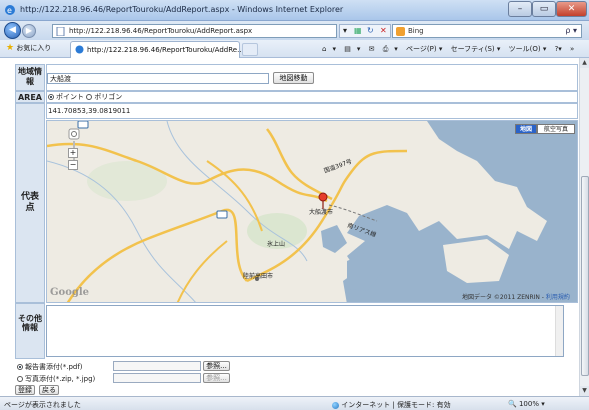  I want to click on zoom-level: 100%, so click(528, 404).